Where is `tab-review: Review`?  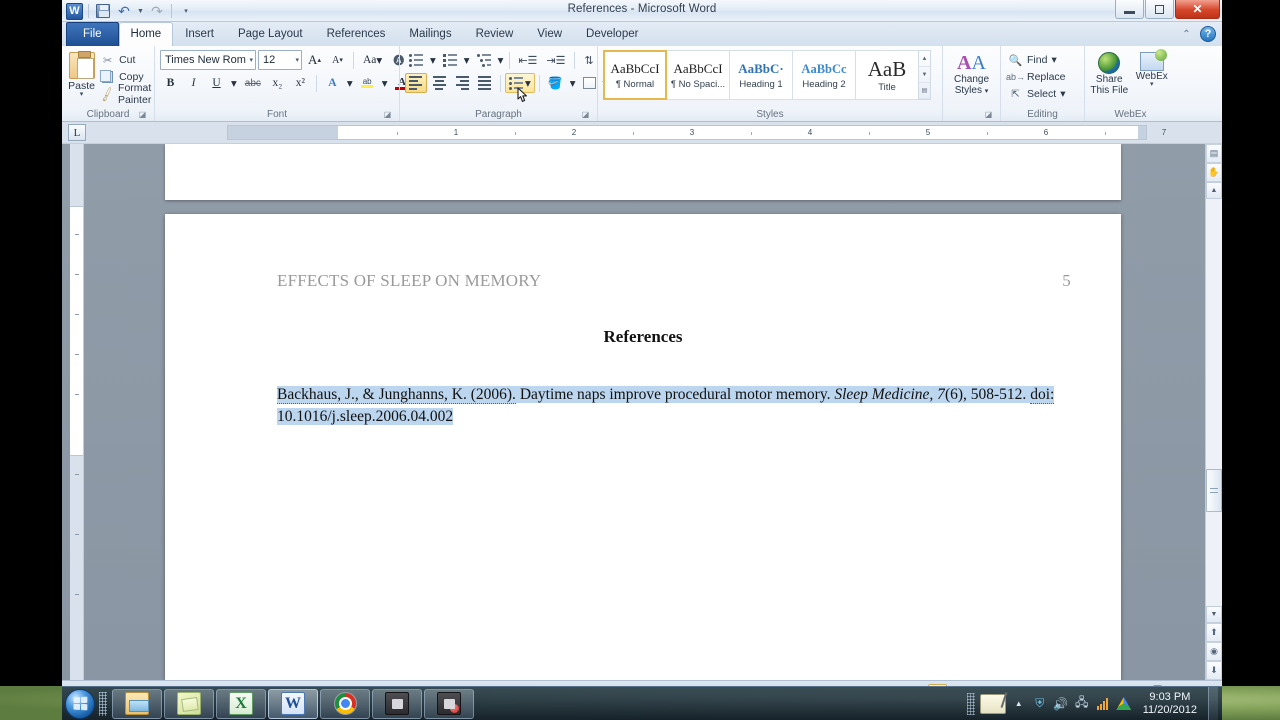 tab-review: Review is located at coordinates (495, 34).